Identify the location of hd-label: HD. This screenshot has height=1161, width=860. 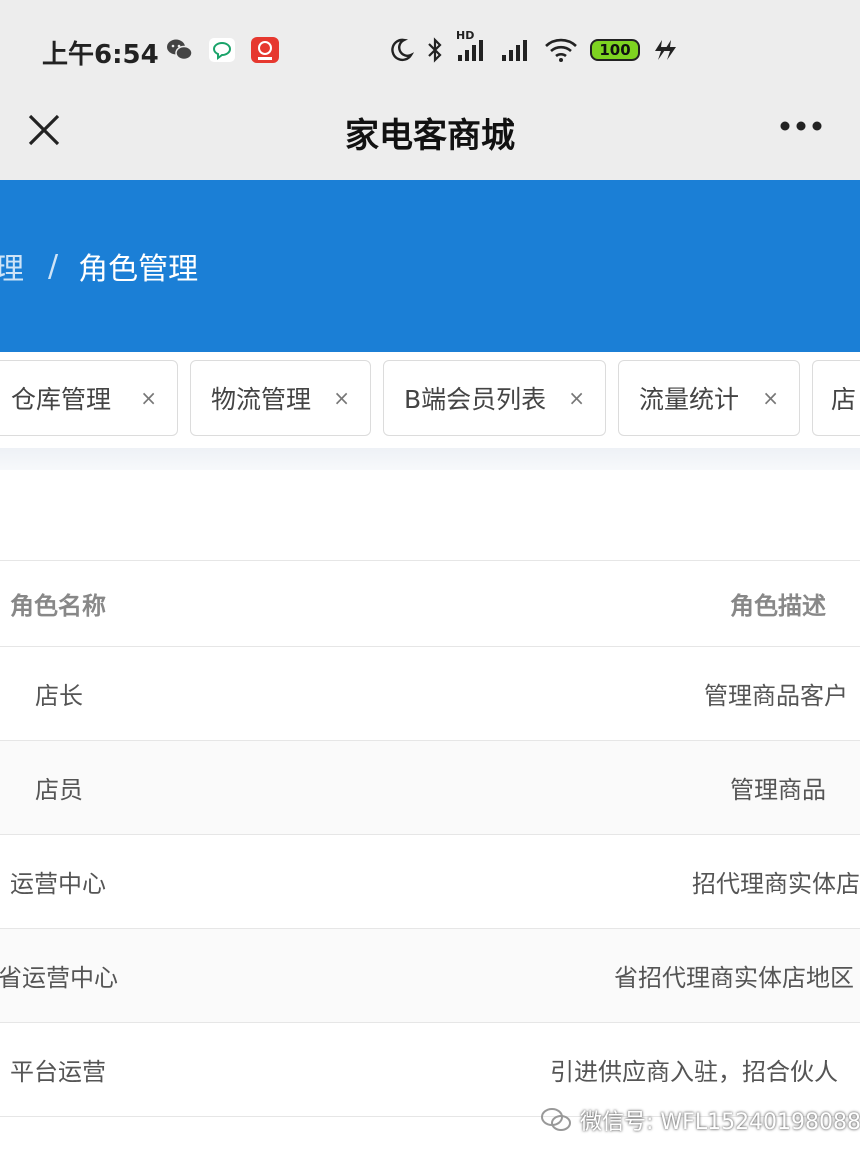
(465, 35).